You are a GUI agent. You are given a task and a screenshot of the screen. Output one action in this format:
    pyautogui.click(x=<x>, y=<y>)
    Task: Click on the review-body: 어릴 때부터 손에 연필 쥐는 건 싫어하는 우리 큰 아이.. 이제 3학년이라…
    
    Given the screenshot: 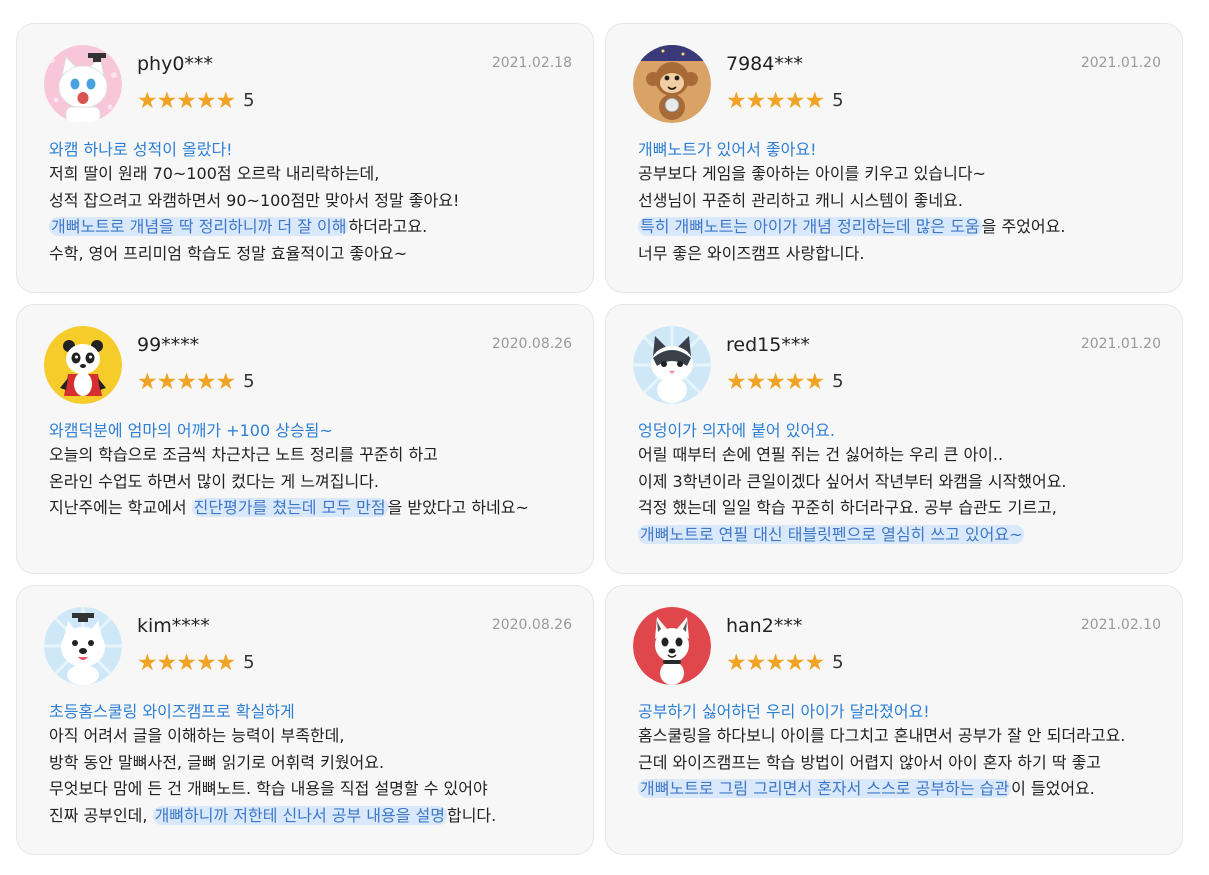 What is the action you would take?
    pyautogui.click(x=852, y=495)
    